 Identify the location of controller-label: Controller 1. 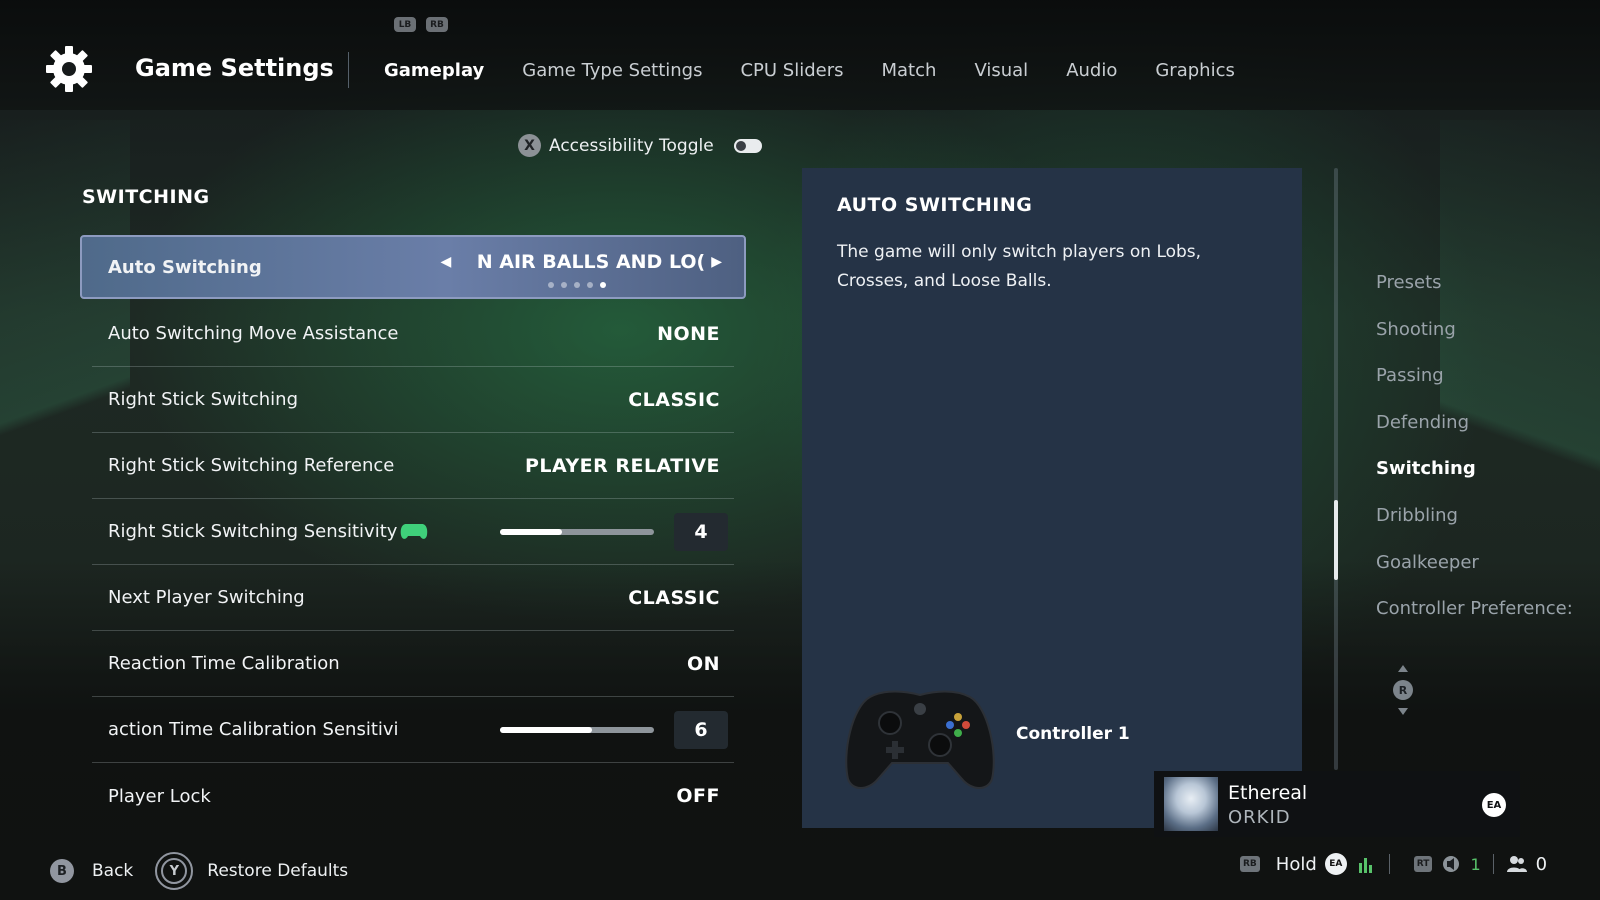
(1073, 734).